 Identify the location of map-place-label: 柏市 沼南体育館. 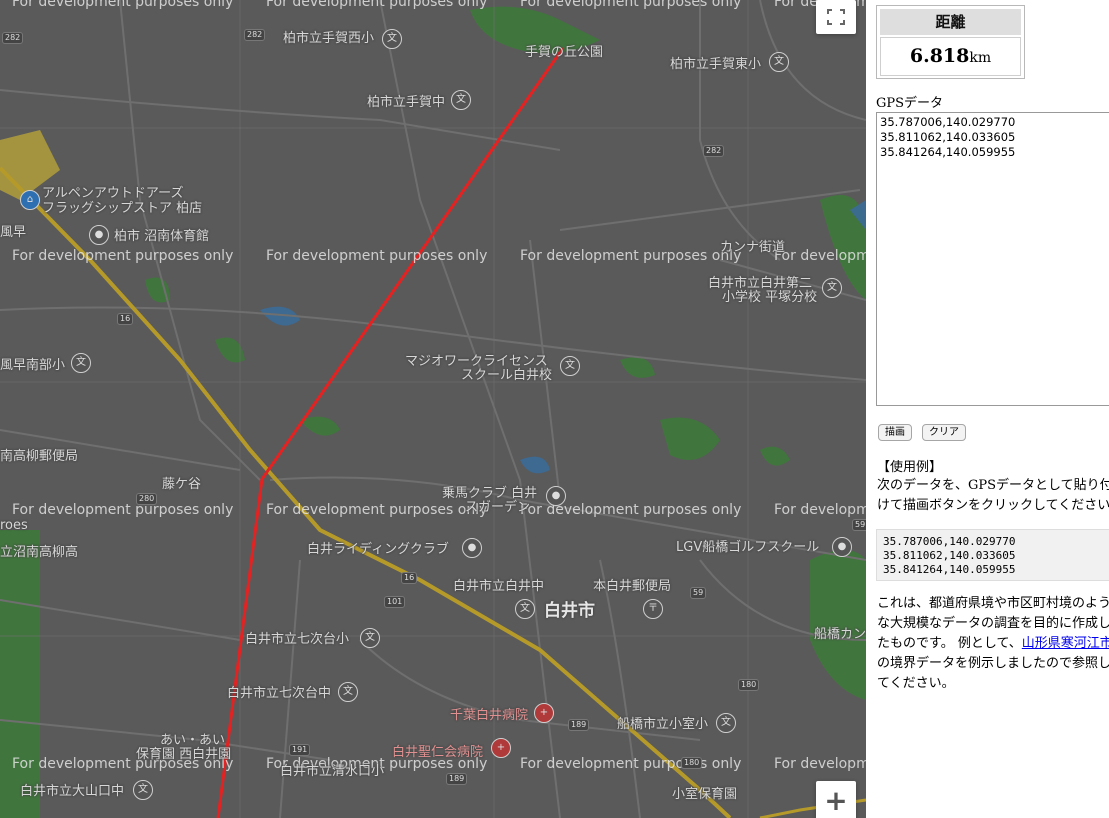
(162, 236).